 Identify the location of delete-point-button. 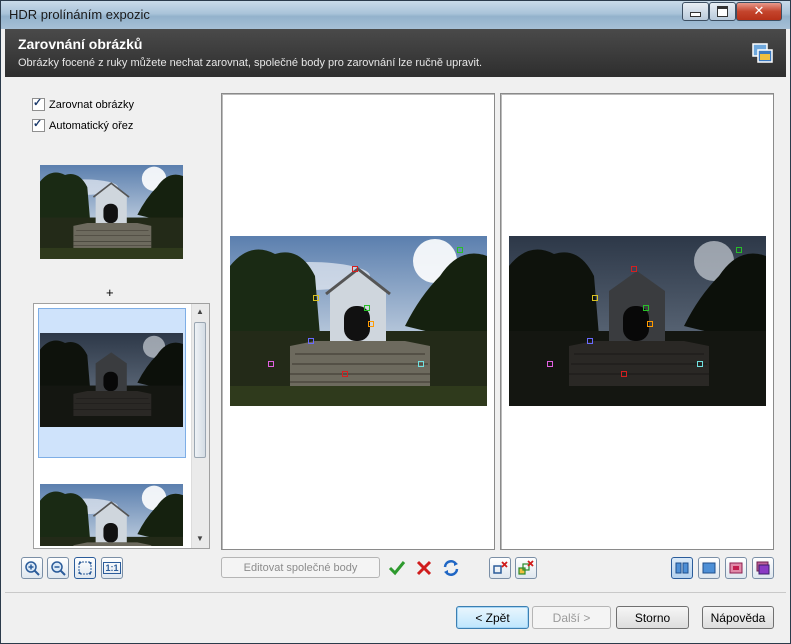
(500, 568).